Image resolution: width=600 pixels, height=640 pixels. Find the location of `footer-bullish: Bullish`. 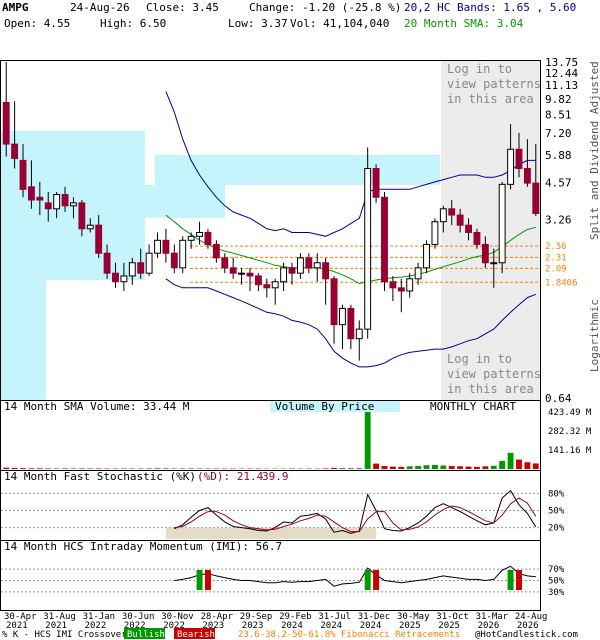

footer-bullish: Bullish is located at coordinates (146, 635).